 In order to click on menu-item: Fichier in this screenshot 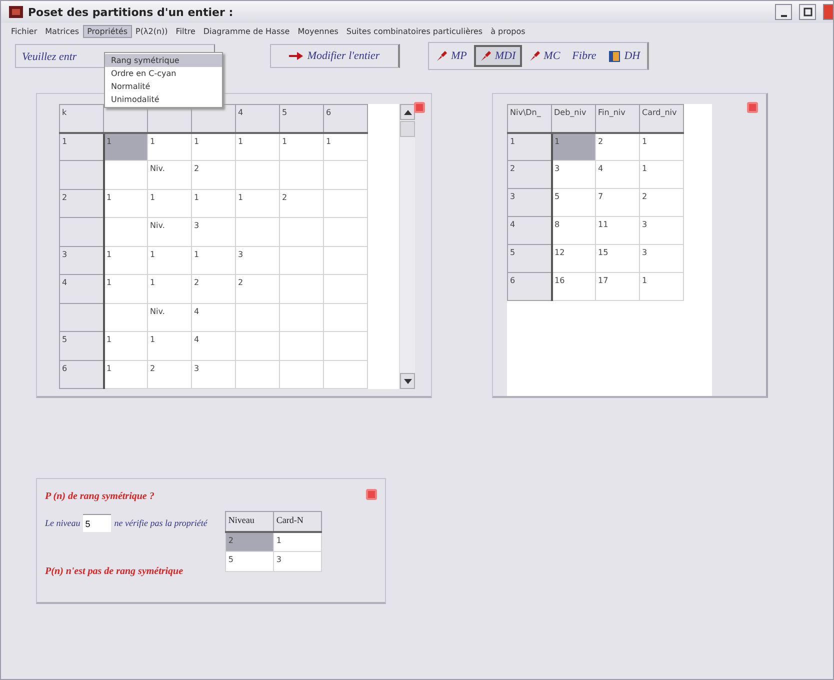, I will do `click(24, 31)`.